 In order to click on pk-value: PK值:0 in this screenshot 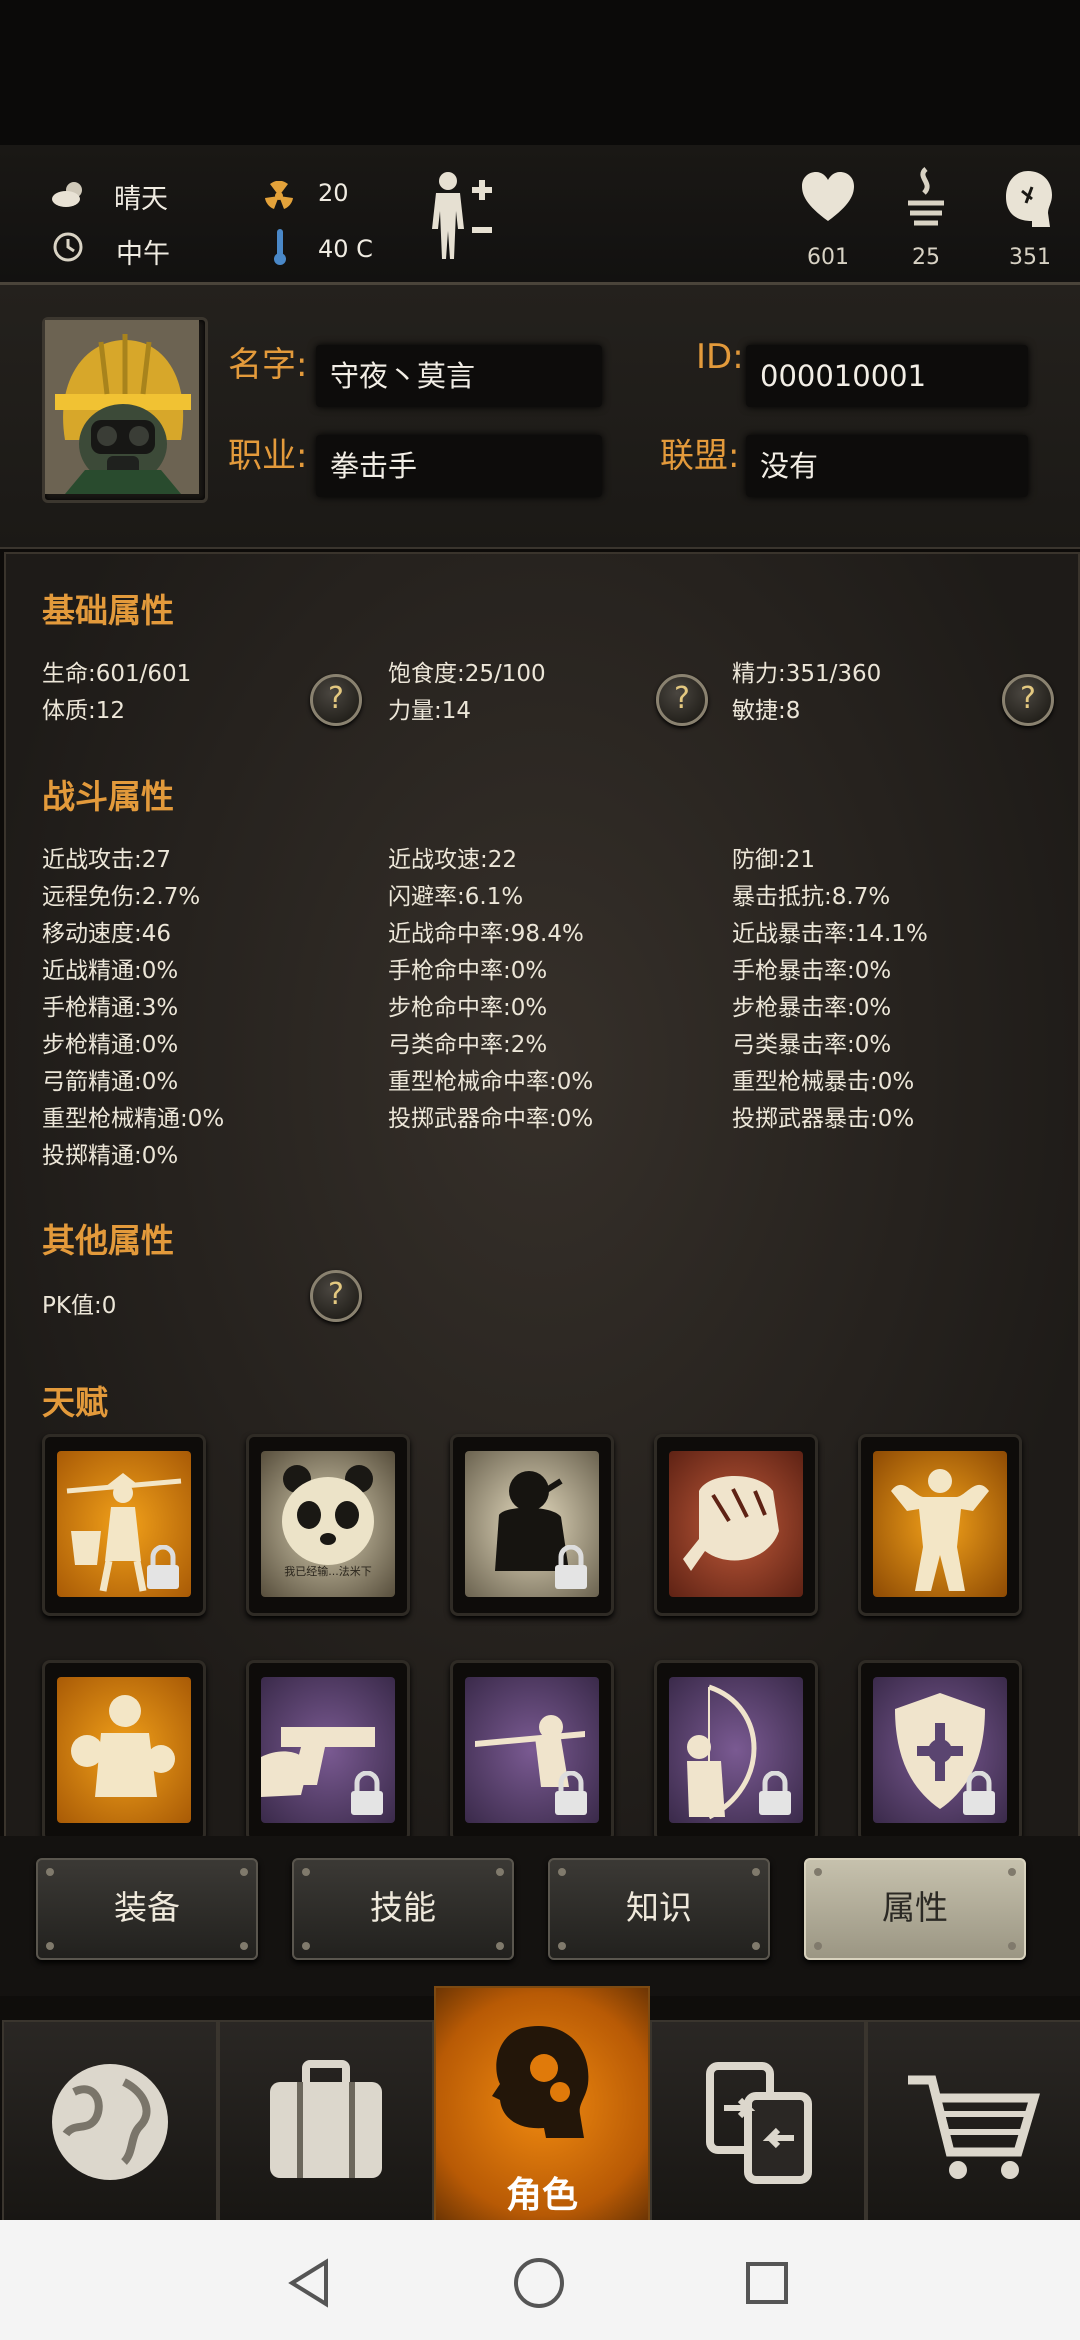, I will do `click(79, 1306)`.